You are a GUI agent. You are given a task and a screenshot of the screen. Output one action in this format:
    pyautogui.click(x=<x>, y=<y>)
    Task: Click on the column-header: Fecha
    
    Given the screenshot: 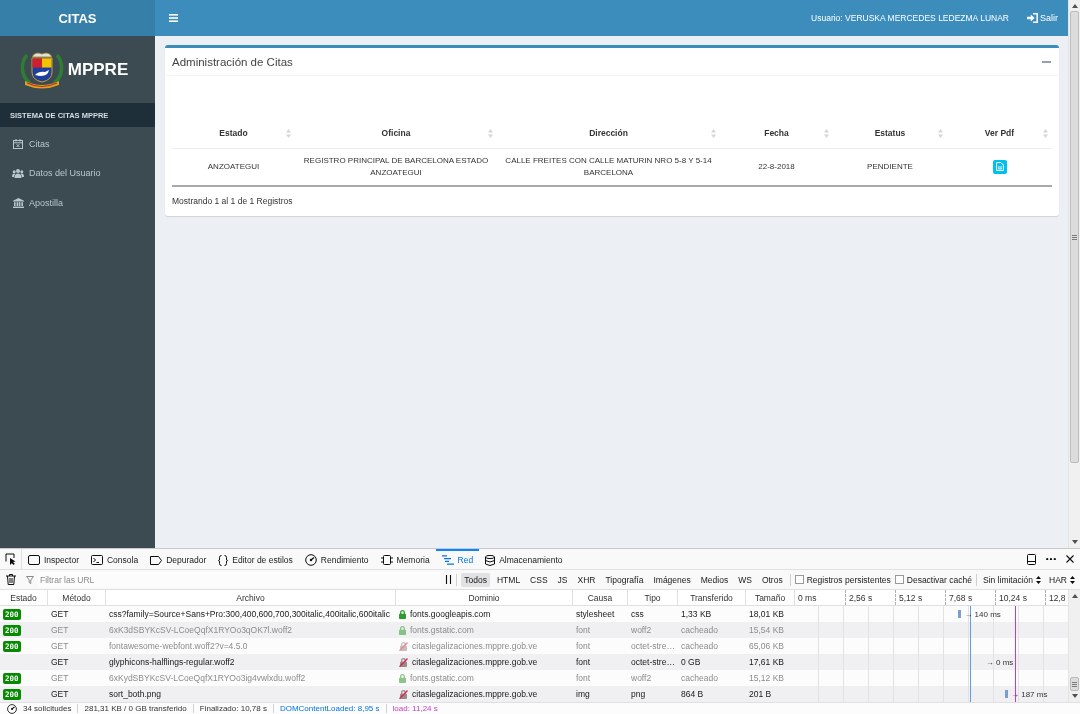 What is the action you would take?
    pyautogui.click(x=774, y=133)
    